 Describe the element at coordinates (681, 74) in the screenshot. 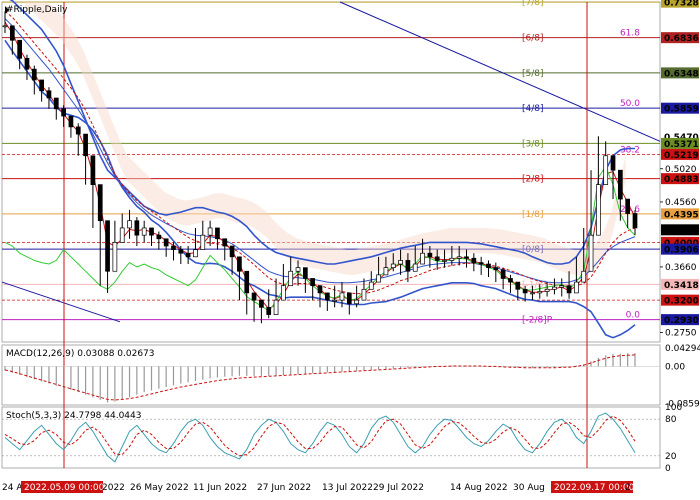

I see `price-level-label: 0.6348` at that location.